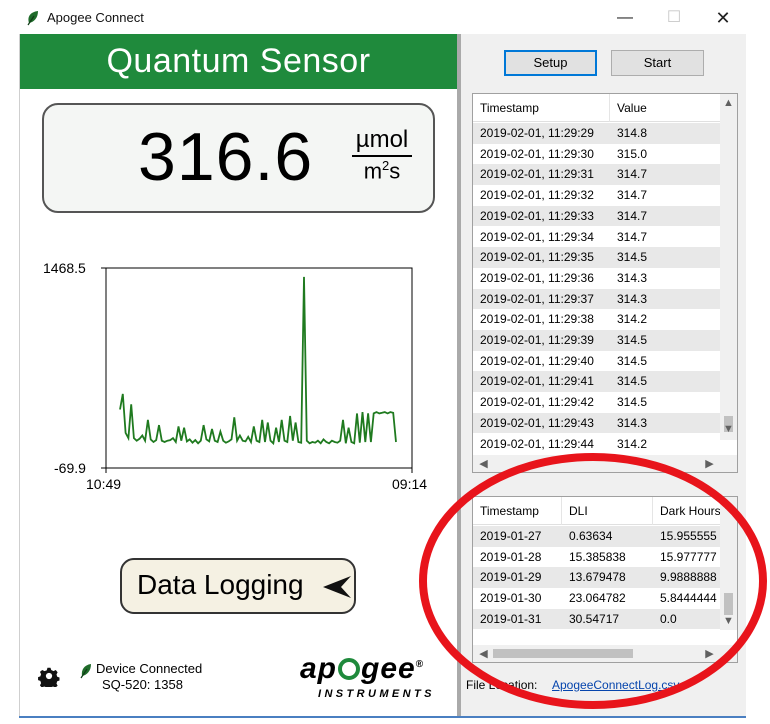 The image size is (770, 724). Describe the element at coordinates (597, 361) in the screenshot. I see `table-row: 2019-02-01, 11:29:40 314.5` at that location.